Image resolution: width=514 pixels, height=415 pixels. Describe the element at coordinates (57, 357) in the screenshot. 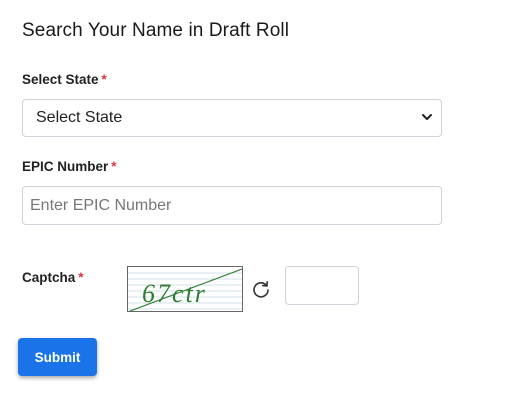

I see `submit-button: Submit` at that location.